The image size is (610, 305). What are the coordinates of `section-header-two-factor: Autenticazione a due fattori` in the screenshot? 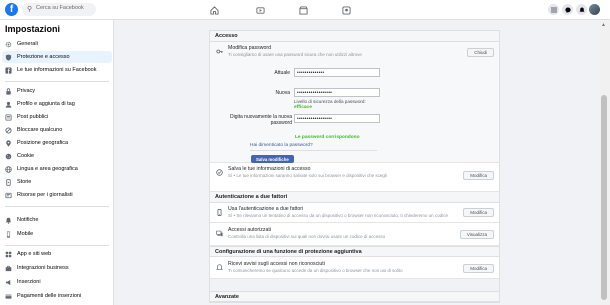 It's located at (354, 197).